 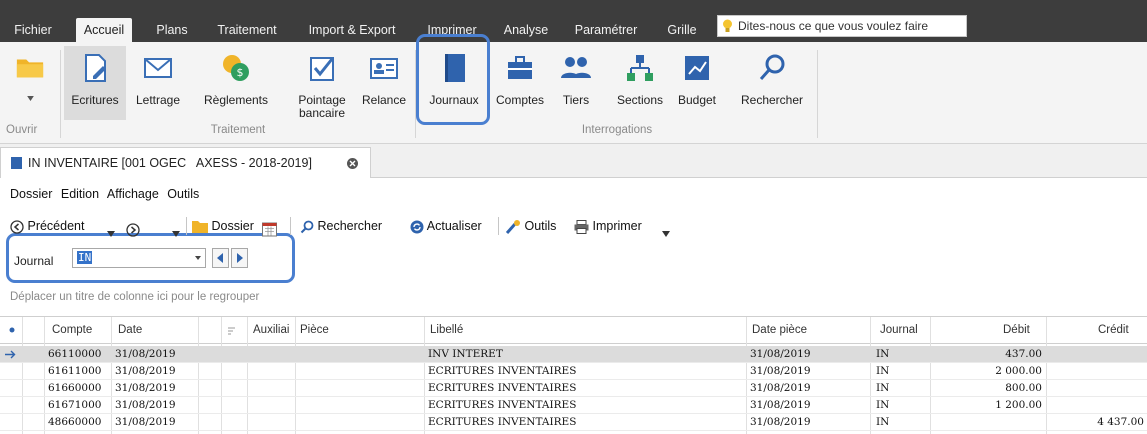 I want to click on tell-me-box: Dites-nous ce que vous voulez faire, so click(x=842, y=26).